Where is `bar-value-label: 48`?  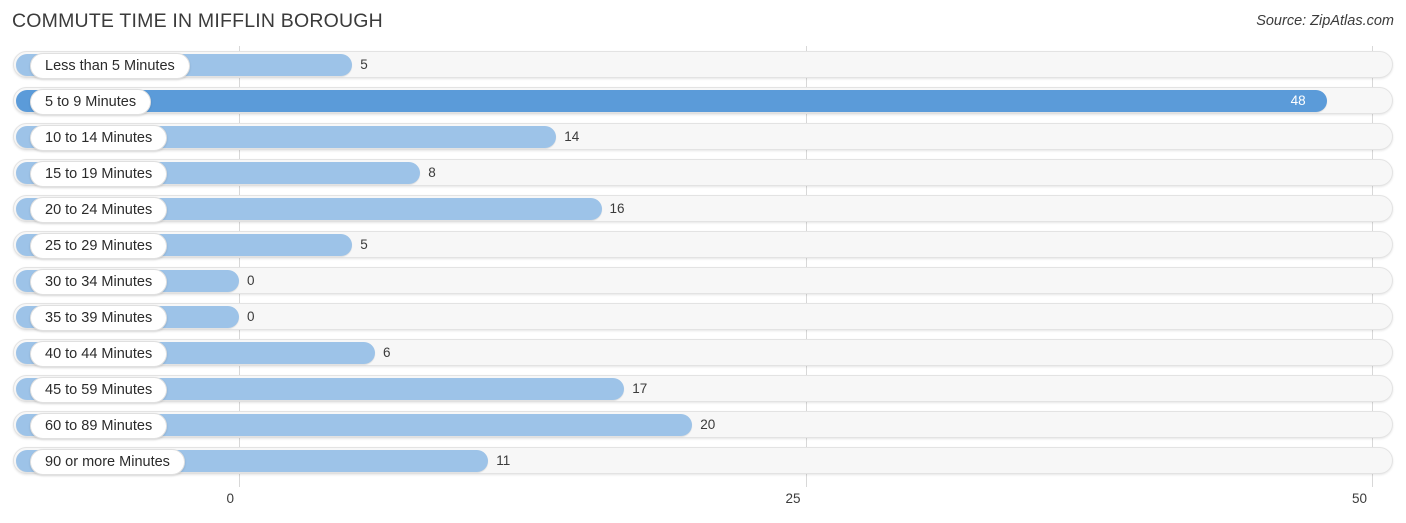 bar-value-label: 48 is located at coordinates (1298, 100).